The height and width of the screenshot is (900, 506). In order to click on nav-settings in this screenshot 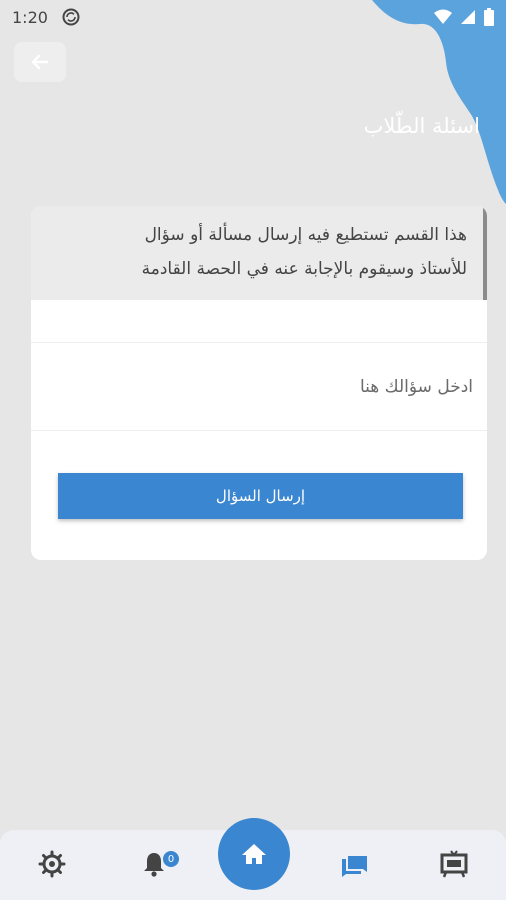, I will do `click(52, 864)`.